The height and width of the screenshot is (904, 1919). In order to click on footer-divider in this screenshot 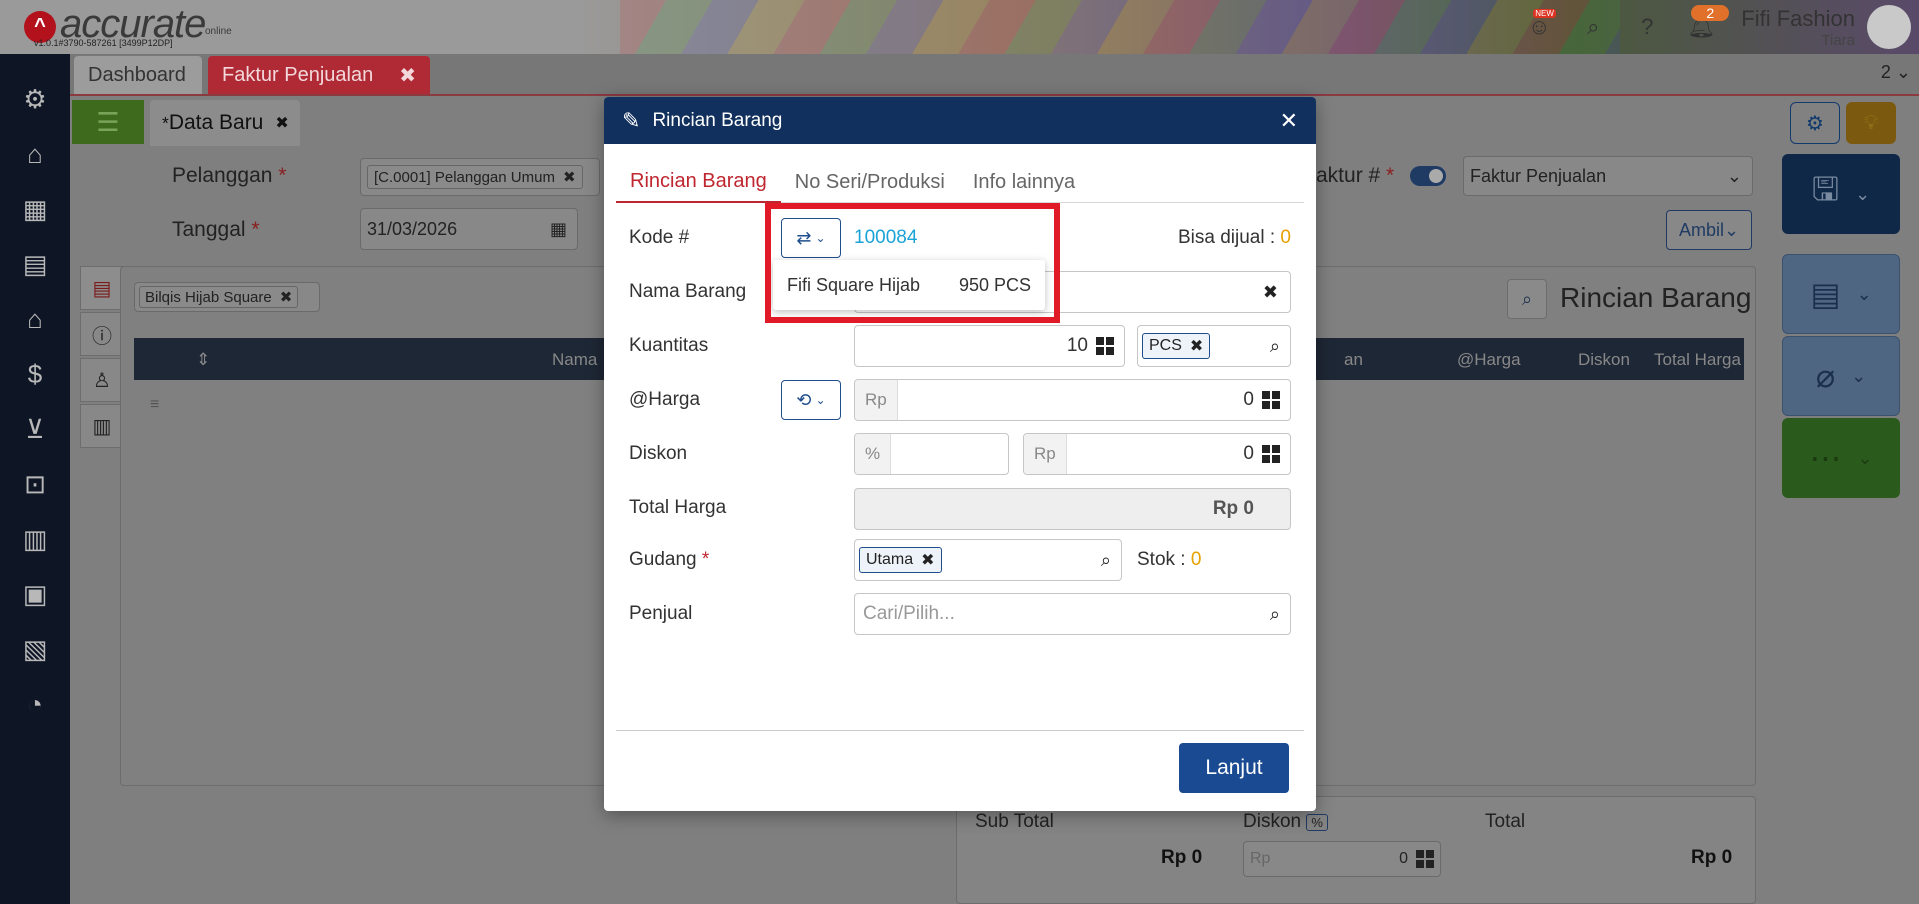, I will do `click(960, 730)`.